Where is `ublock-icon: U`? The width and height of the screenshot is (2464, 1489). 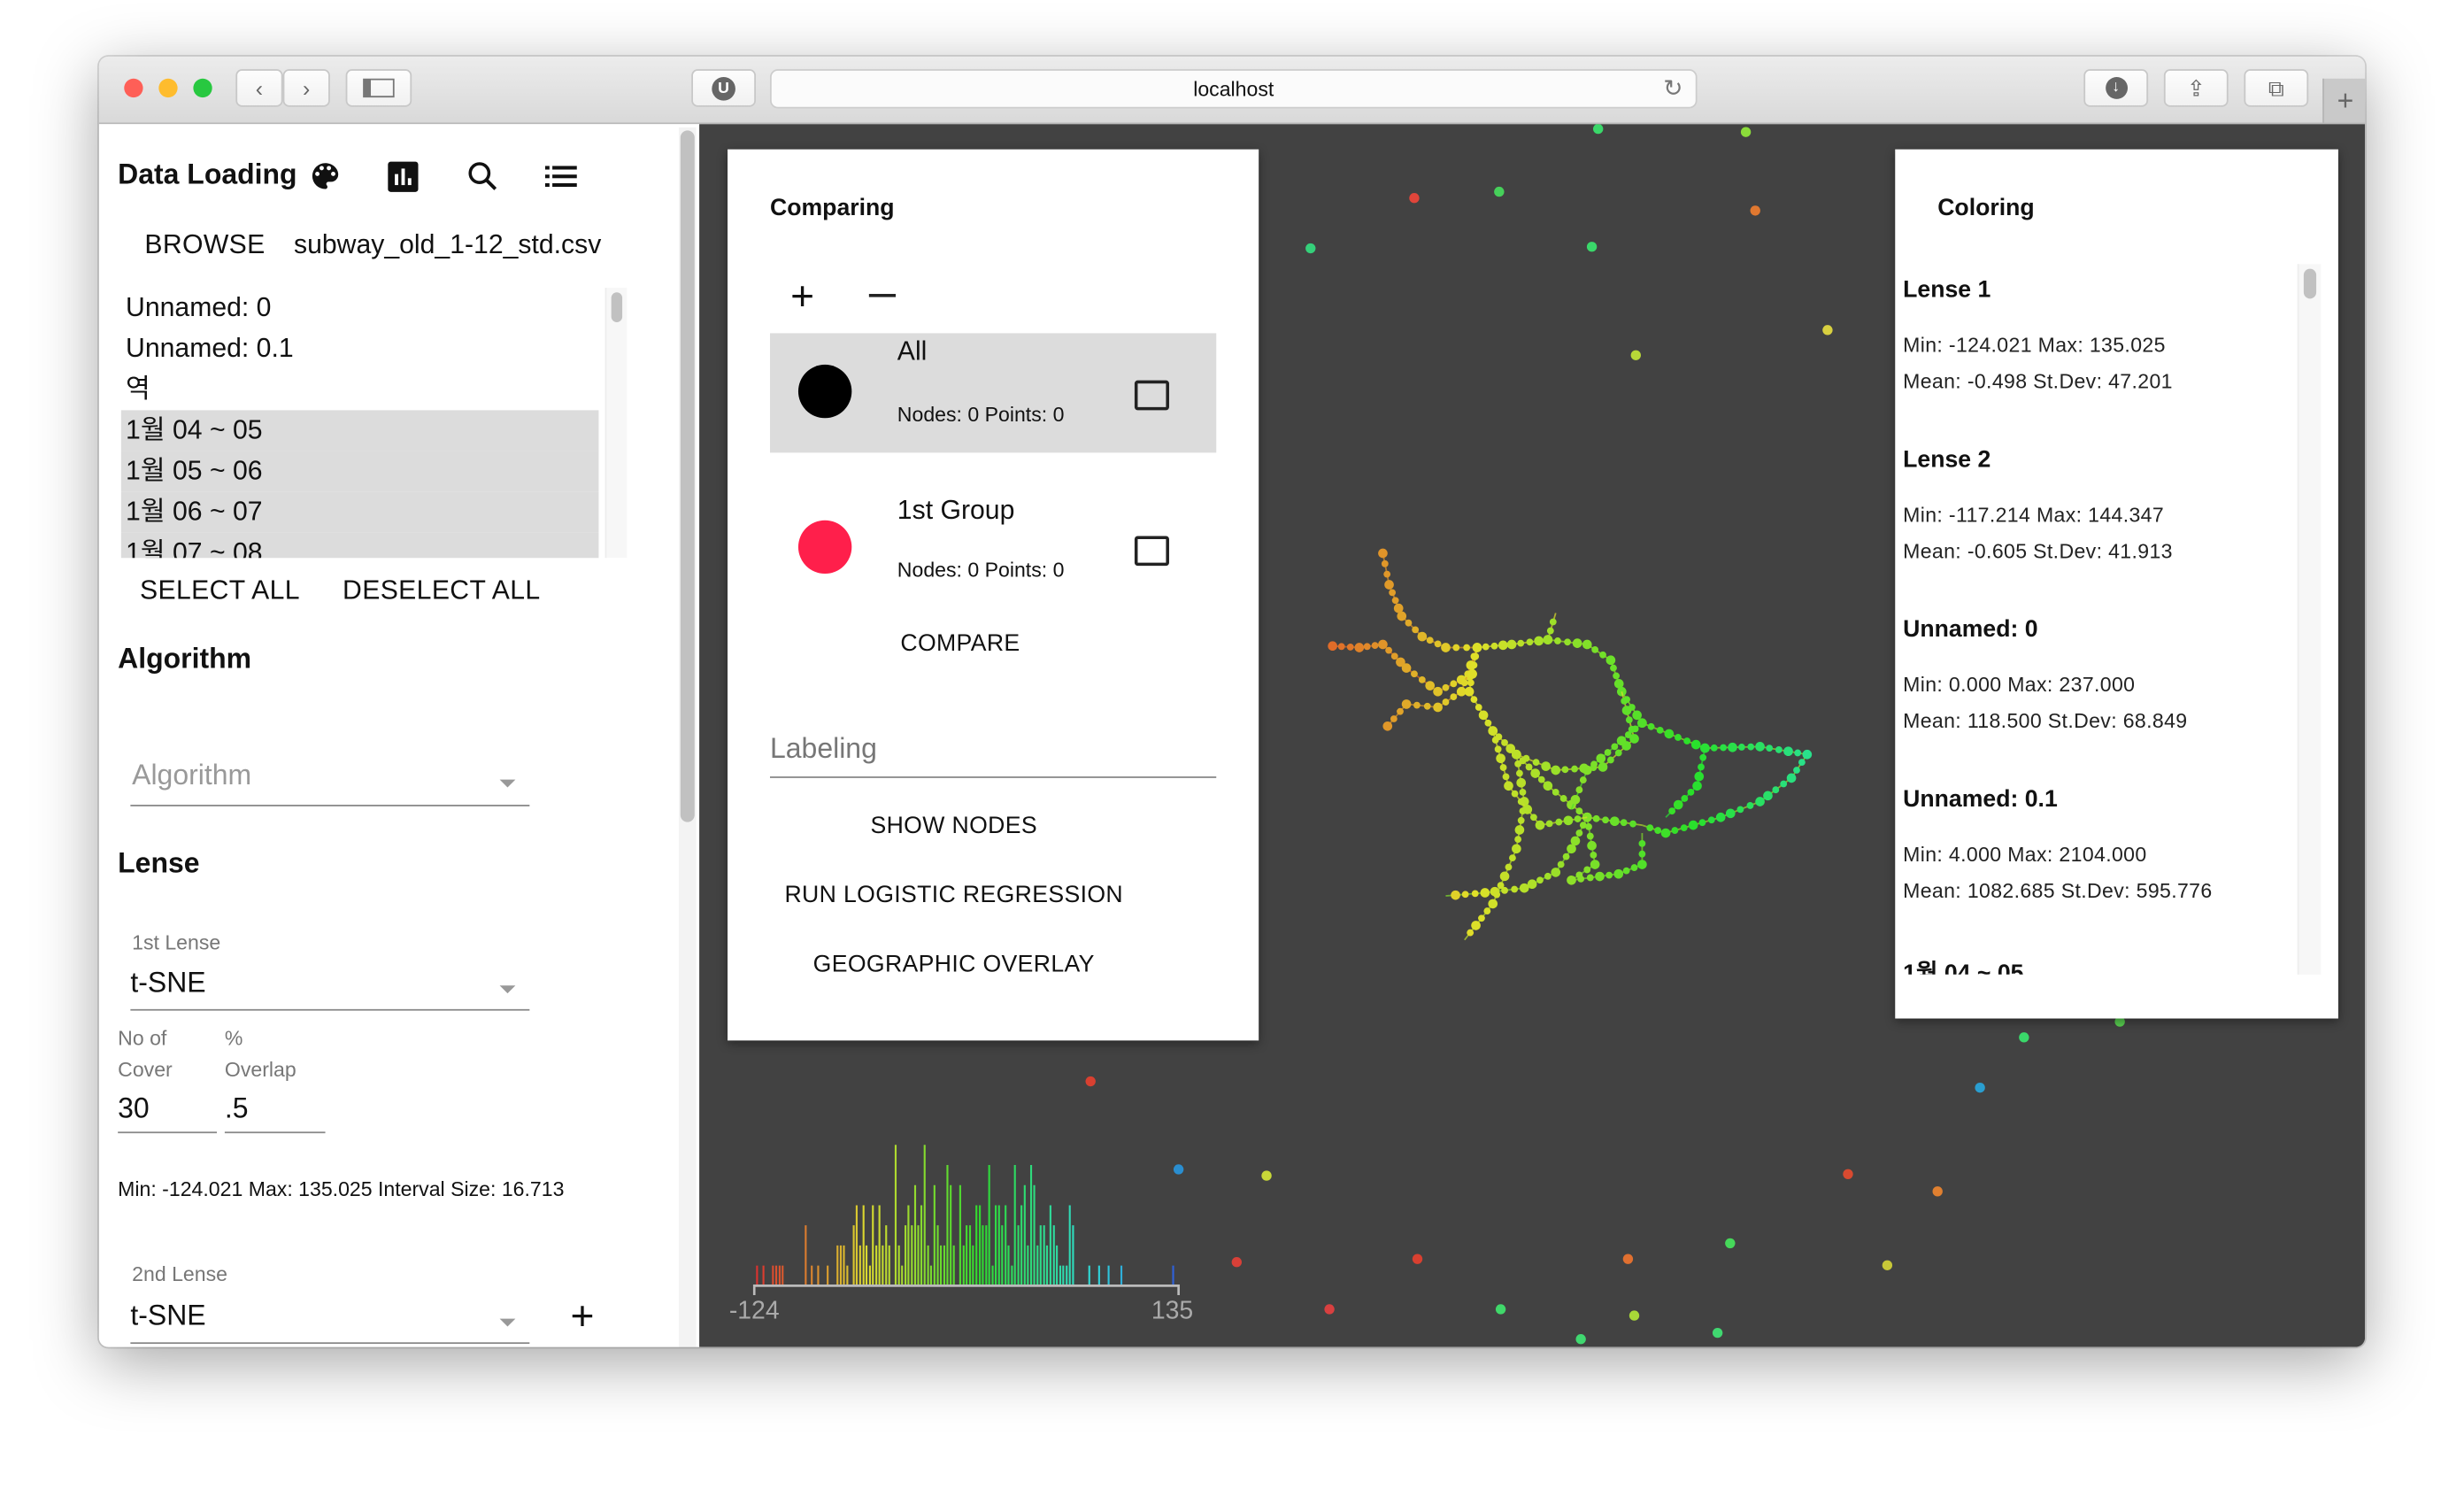
ublock-icon: U is located at coordinates (723, 88).